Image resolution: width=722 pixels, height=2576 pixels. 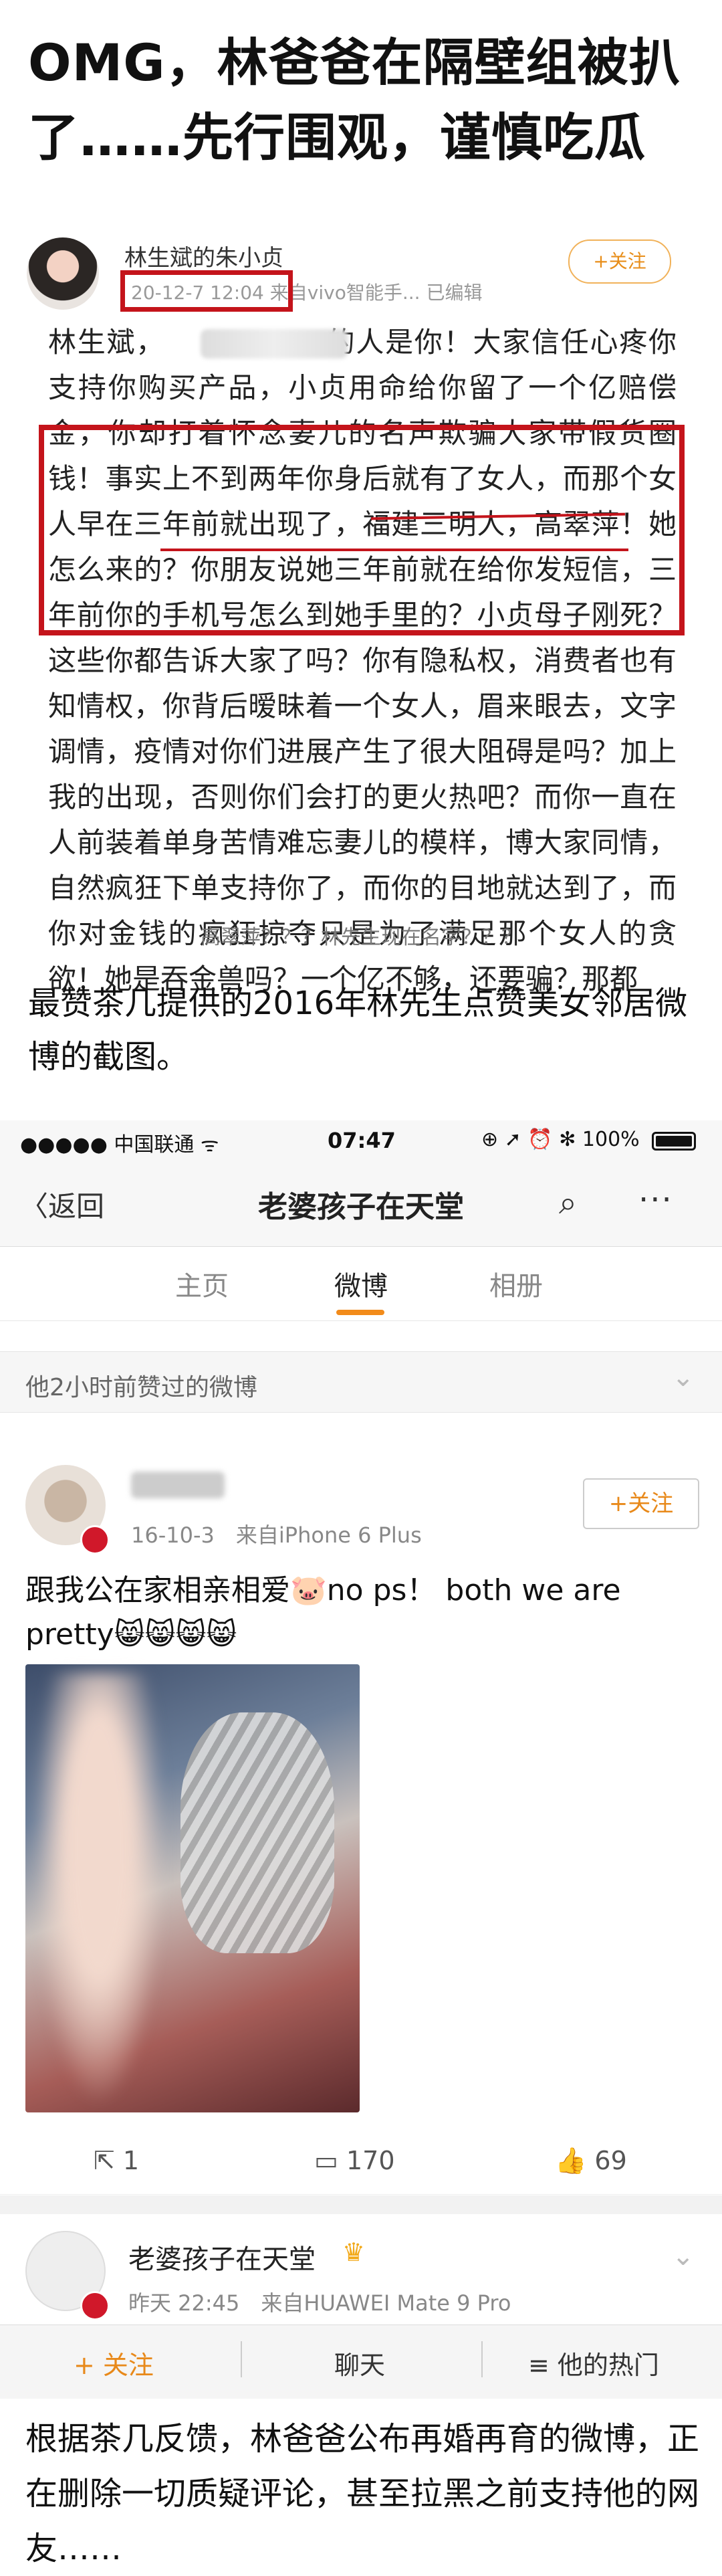 What do you see at coordinates (354, 100) in the screenshot?
I see `article-headline: OMG，林爸爸在隔壁组被扒了……先行围观，谨慎吃瓜` at bounding box center [354, 100].